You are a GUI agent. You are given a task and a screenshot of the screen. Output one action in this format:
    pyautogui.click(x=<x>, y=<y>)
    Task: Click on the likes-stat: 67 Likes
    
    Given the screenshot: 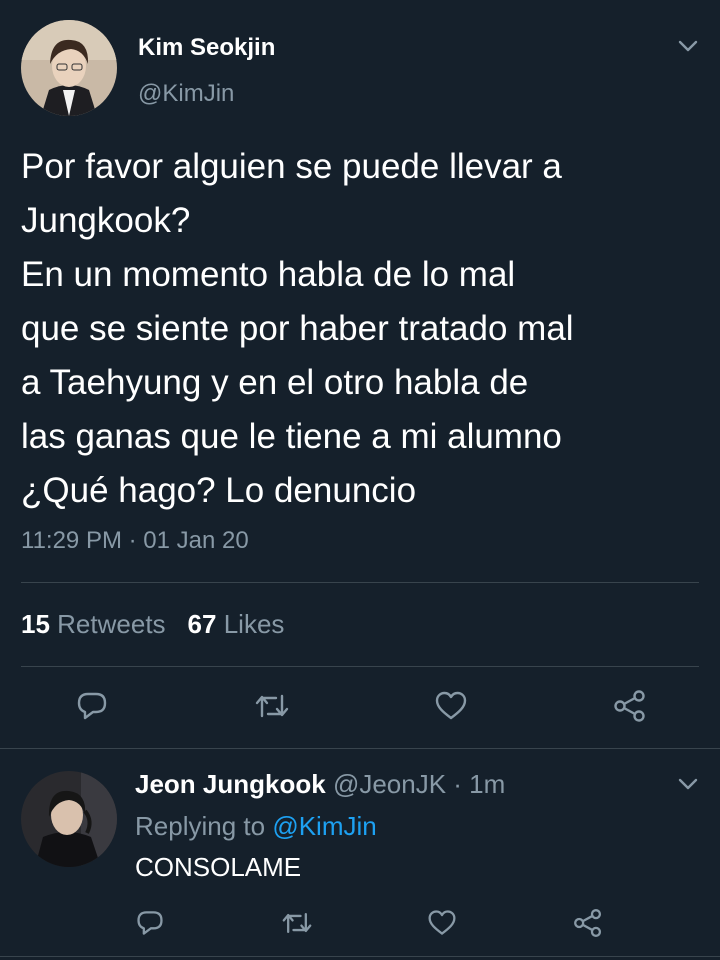 What is the action you would take?
    pyautogui.click(x=236, y=624)
    